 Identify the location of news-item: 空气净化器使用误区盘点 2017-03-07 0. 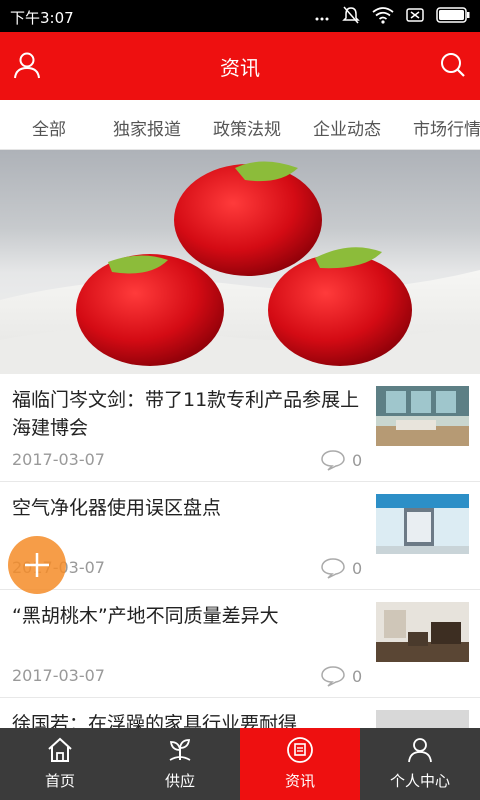
(240, 536).